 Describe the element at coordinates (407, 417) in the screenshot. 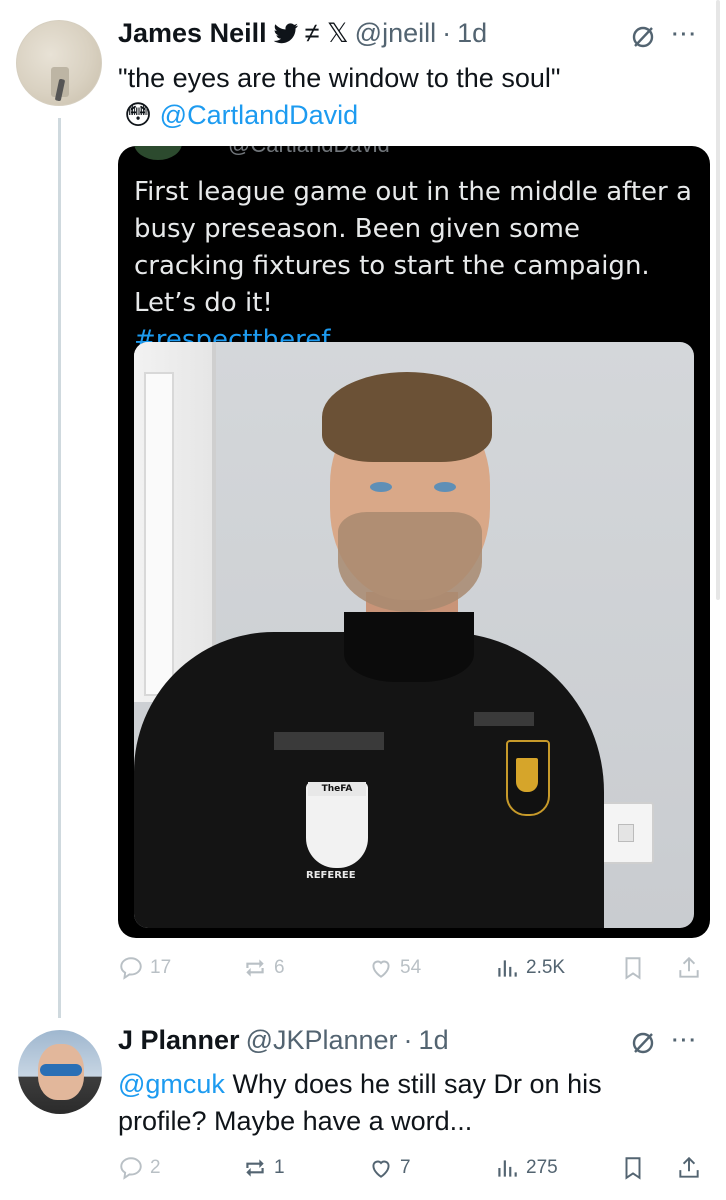

I see `photo-hair` at that location.